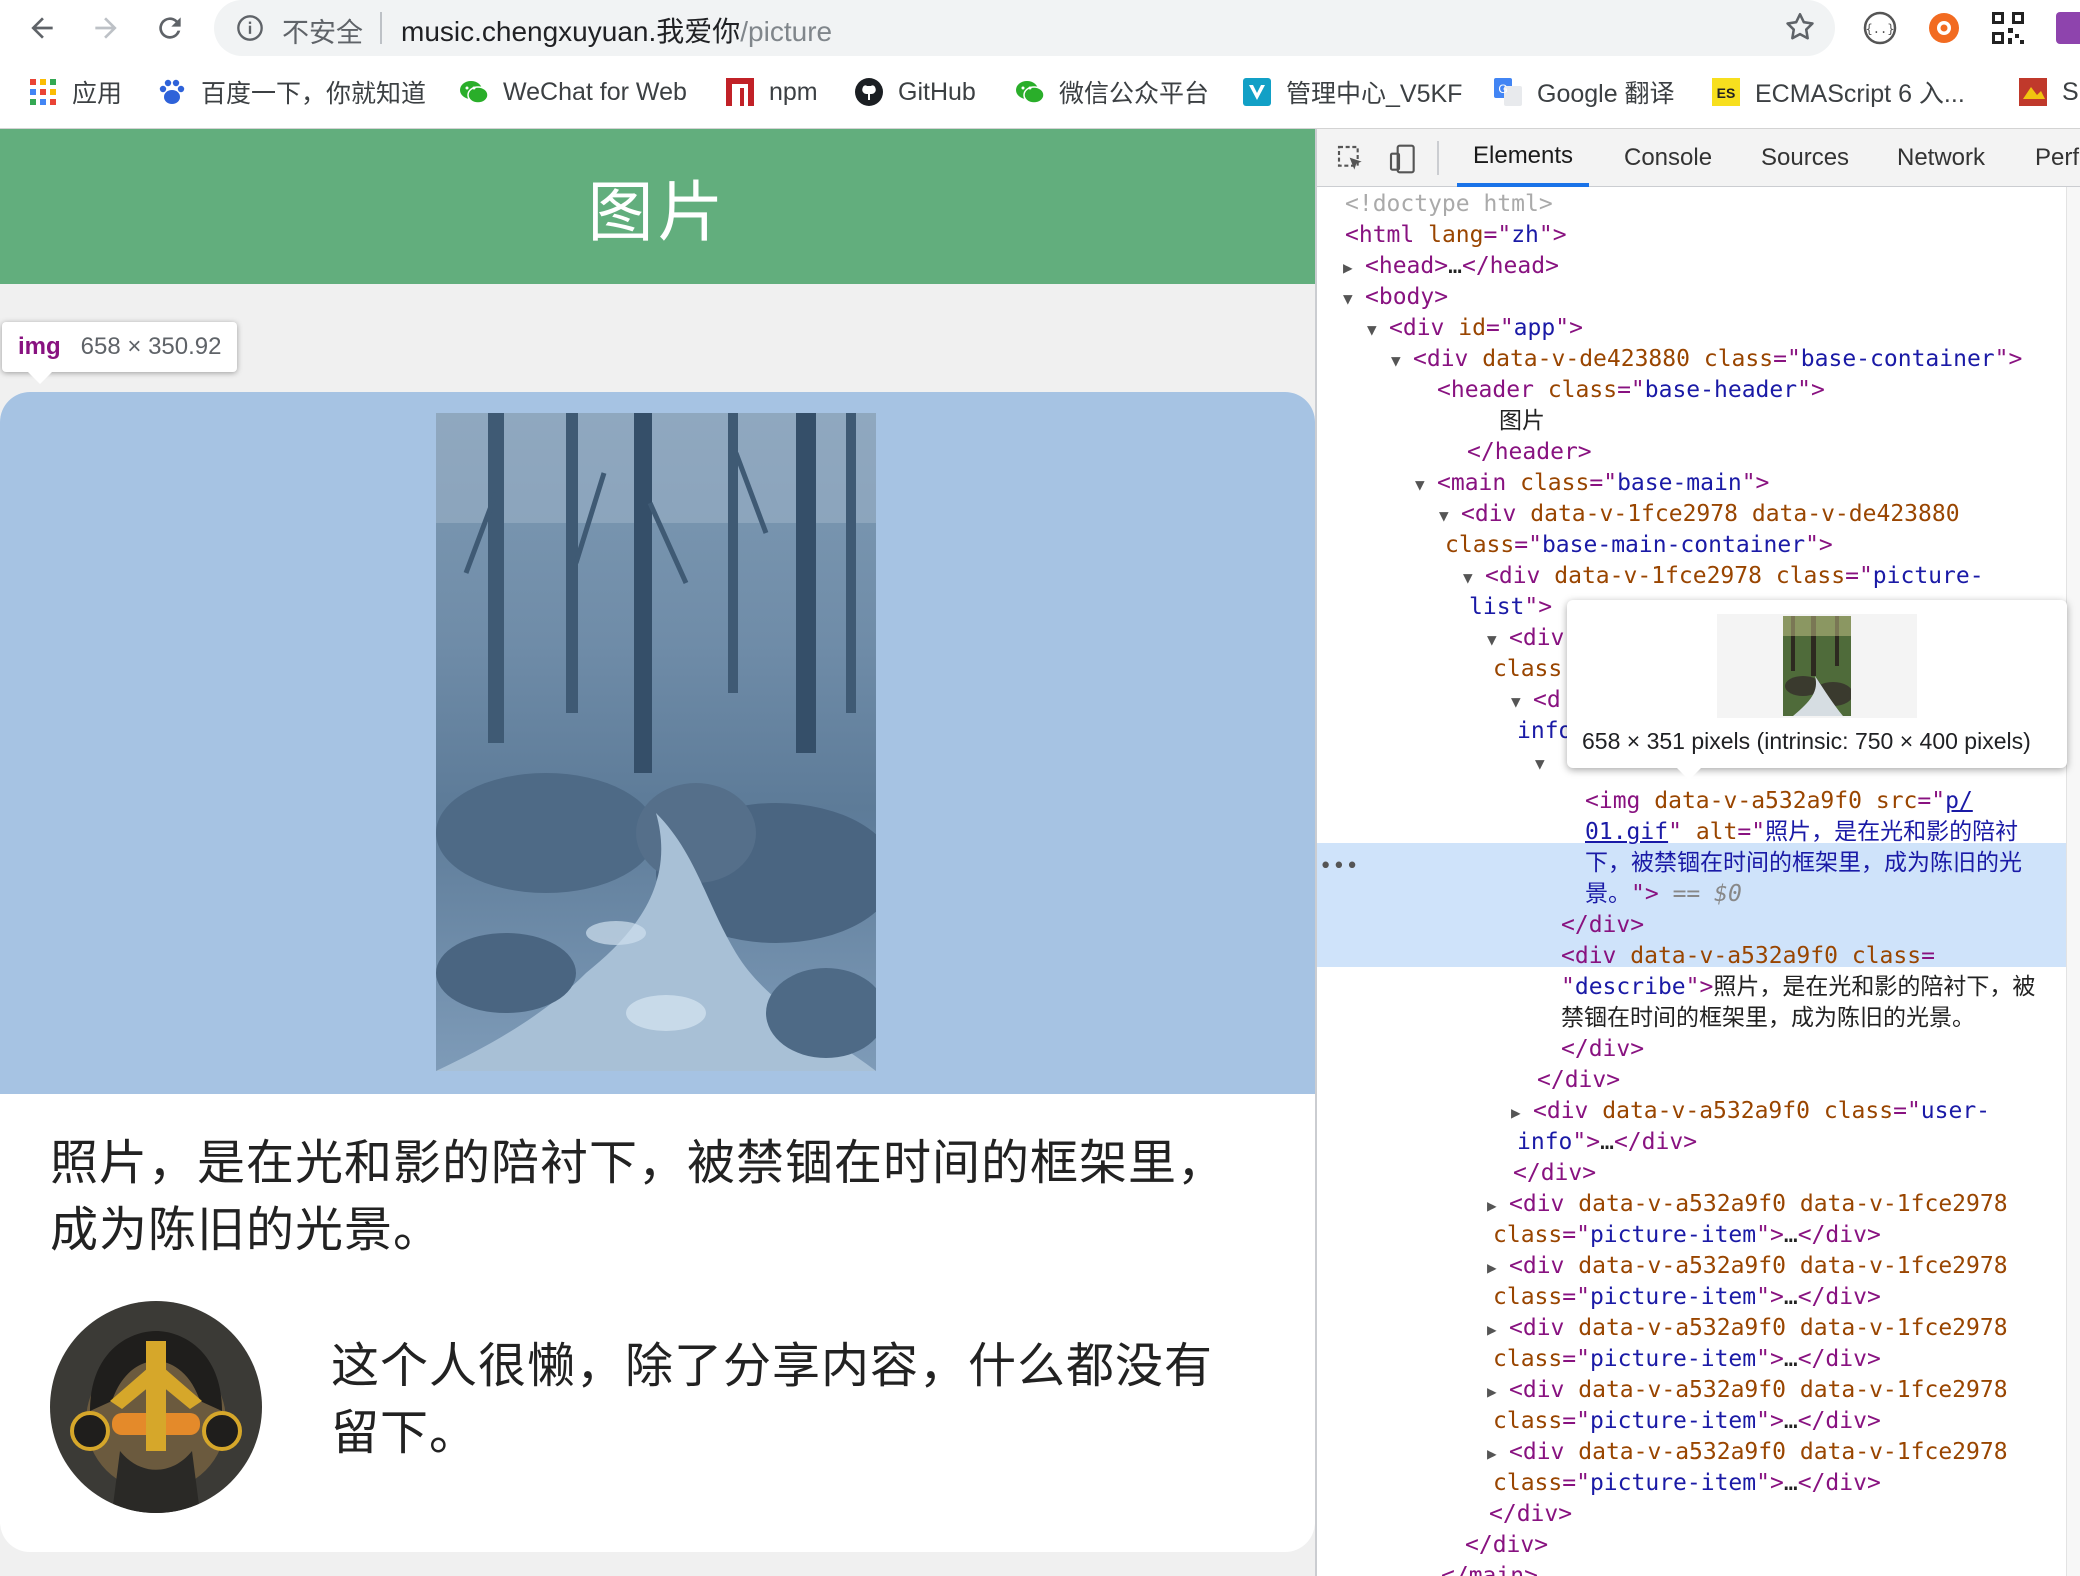 The height and width of the screenshot is (1576, 2080). What do you see at coordinates (1030, 92) in the screenshot?
I see `wechat-icon` at bounding box center [1030, 92].